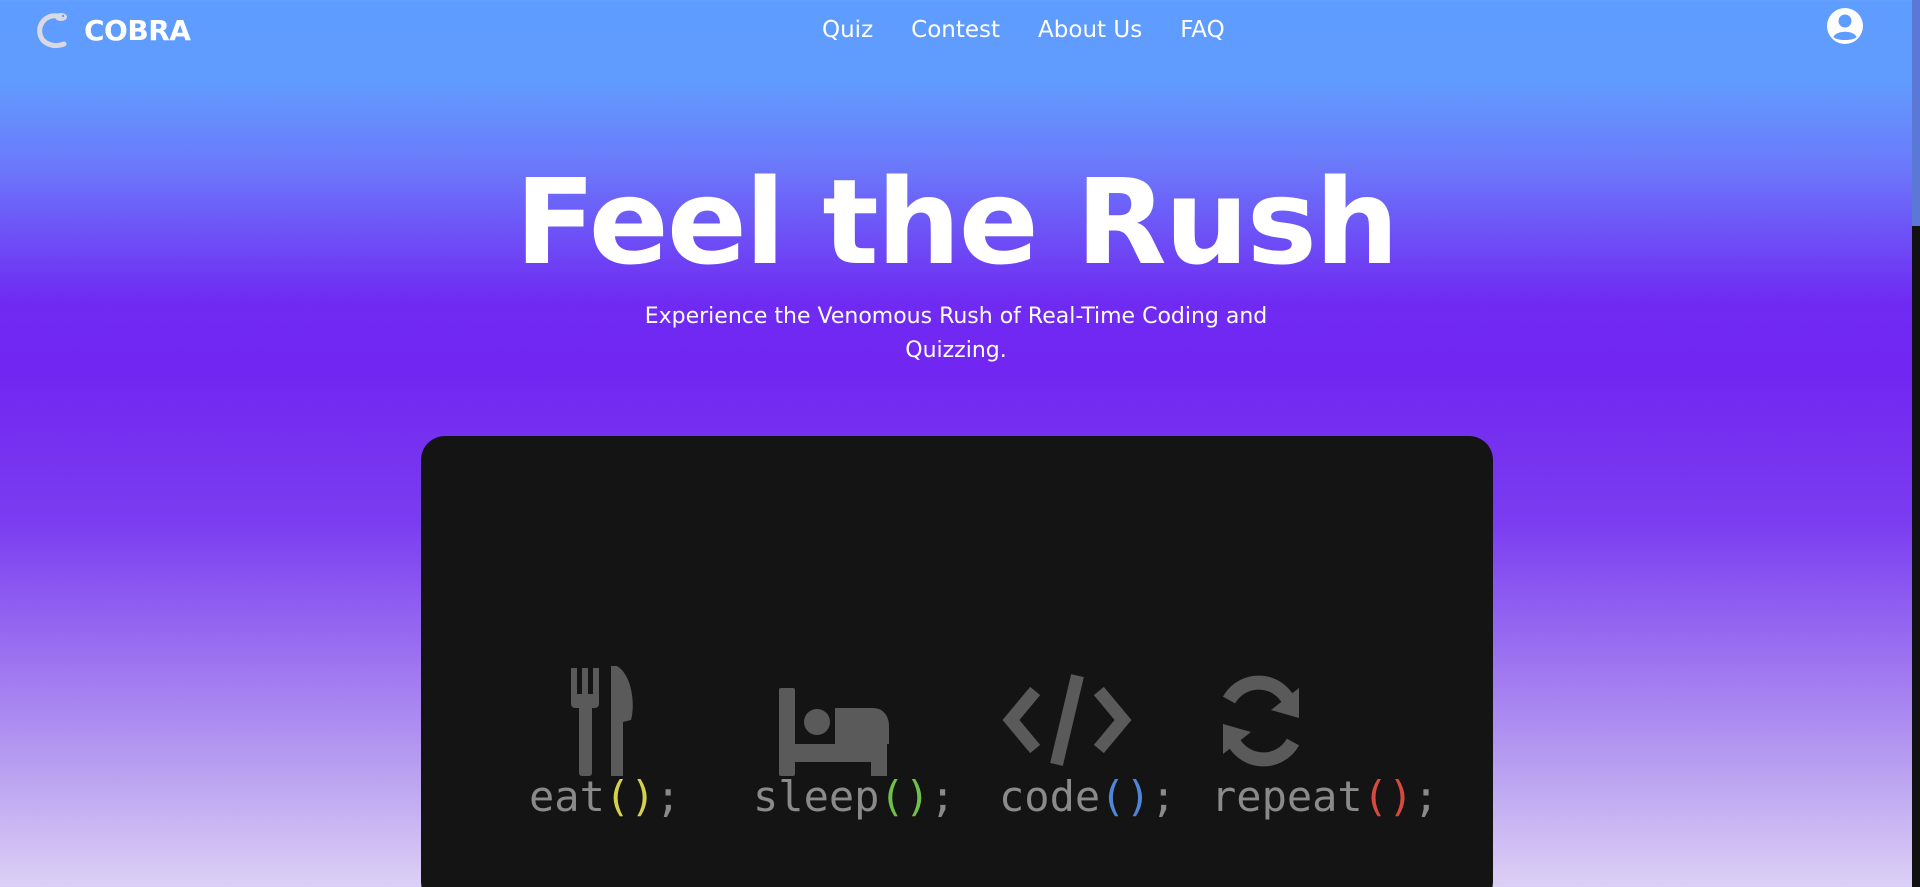 The image size is (1920, 887). Describe the element at coordinates (957, 802) in the screenshot. I see `motto-row: eat(); sleep(); code(); repeat();` at that location.